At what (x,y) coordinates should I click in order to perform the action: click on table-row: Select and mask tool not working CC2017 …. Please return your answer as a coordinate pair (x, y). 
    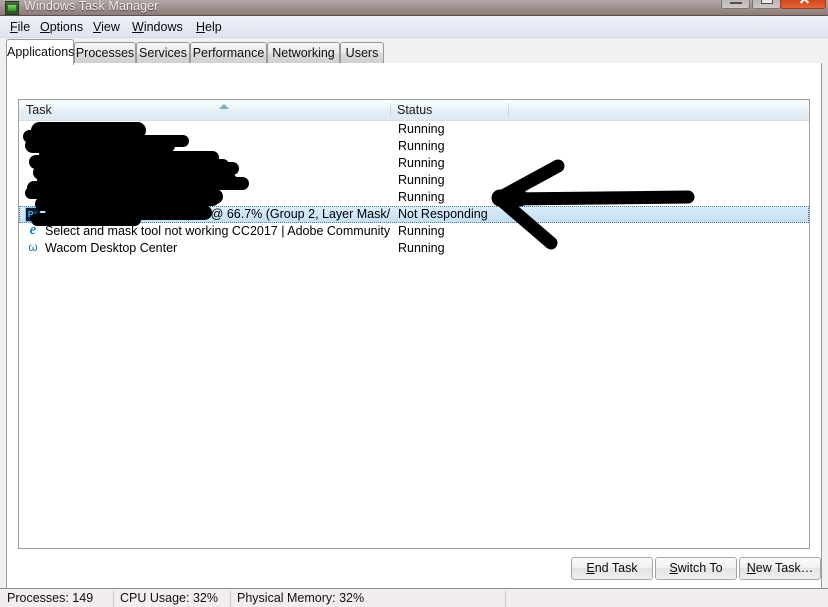
    Looking at the image, I should click on (414, 231).